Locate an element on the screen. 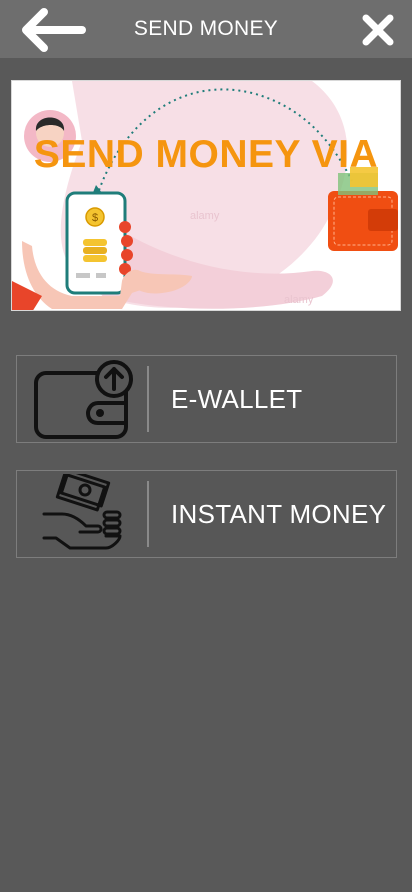 The width and height of the screenshot is (412, 892). back-button is located at coordinates (53, 30).